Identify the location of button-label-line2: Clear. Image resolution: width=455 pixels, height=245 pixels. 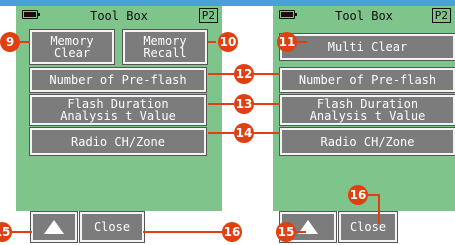
(72, 53).